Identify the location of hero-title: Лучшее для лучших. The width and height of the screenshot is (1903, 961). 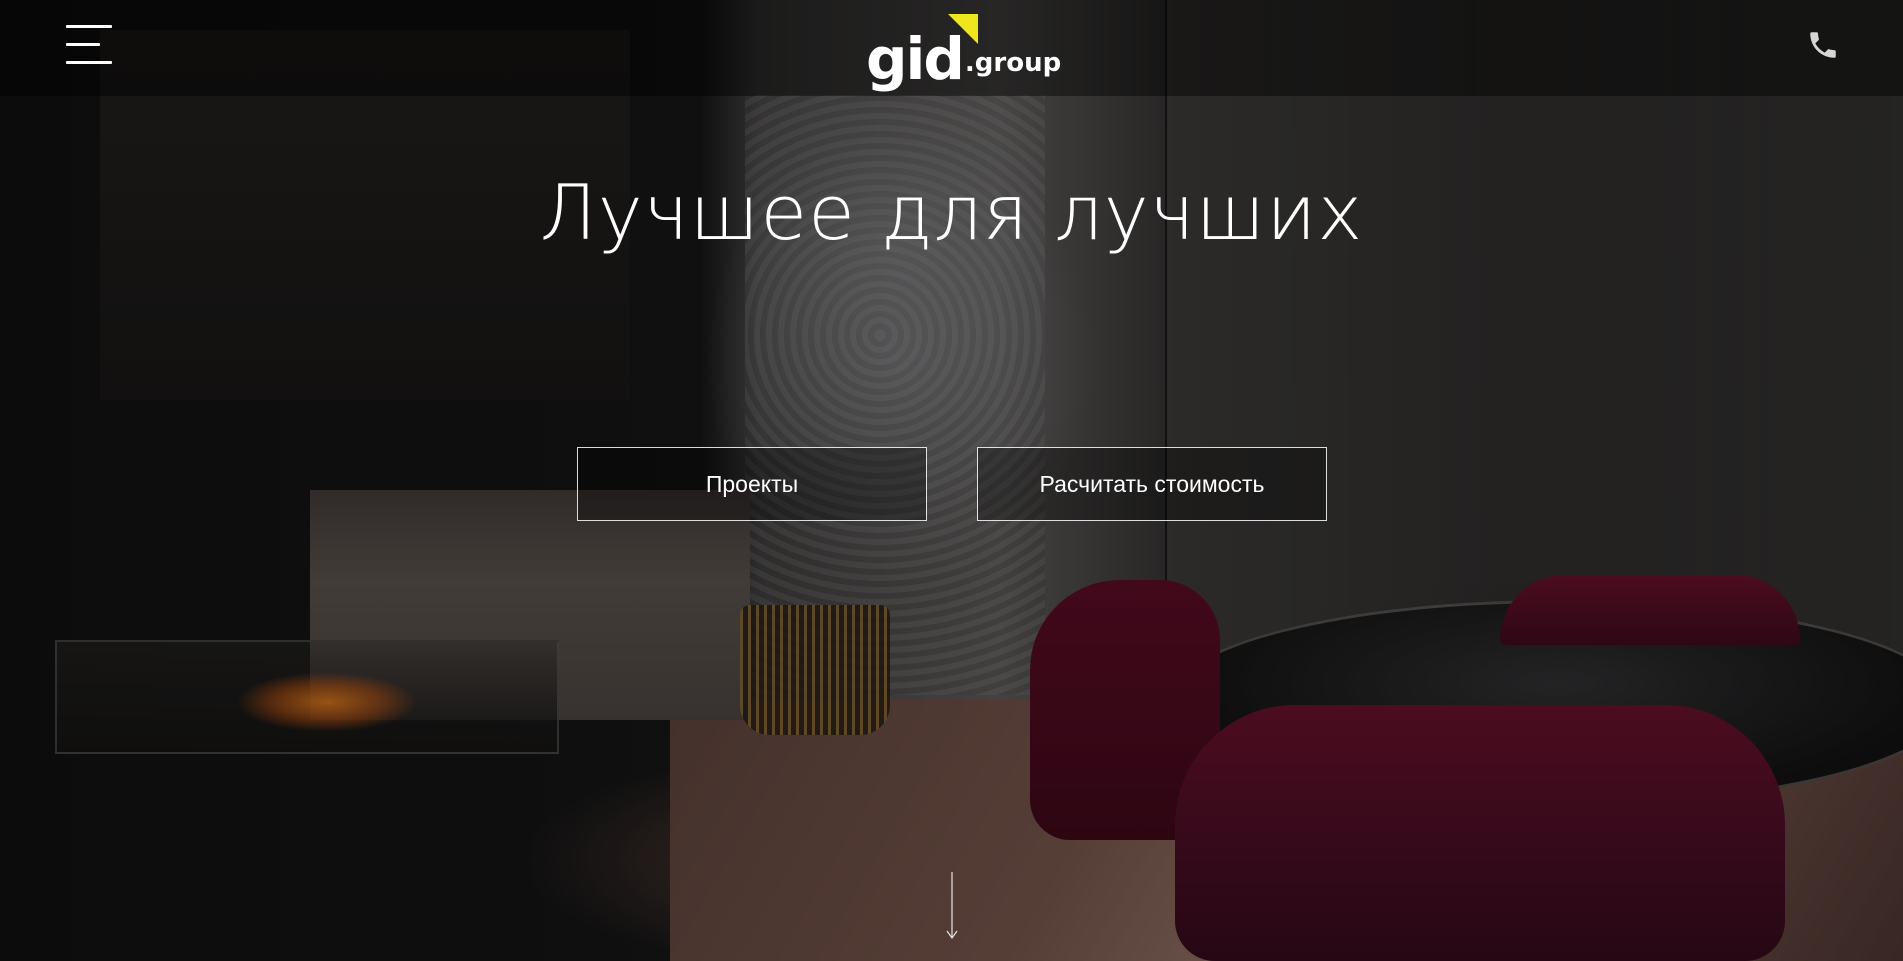
(951, 212).